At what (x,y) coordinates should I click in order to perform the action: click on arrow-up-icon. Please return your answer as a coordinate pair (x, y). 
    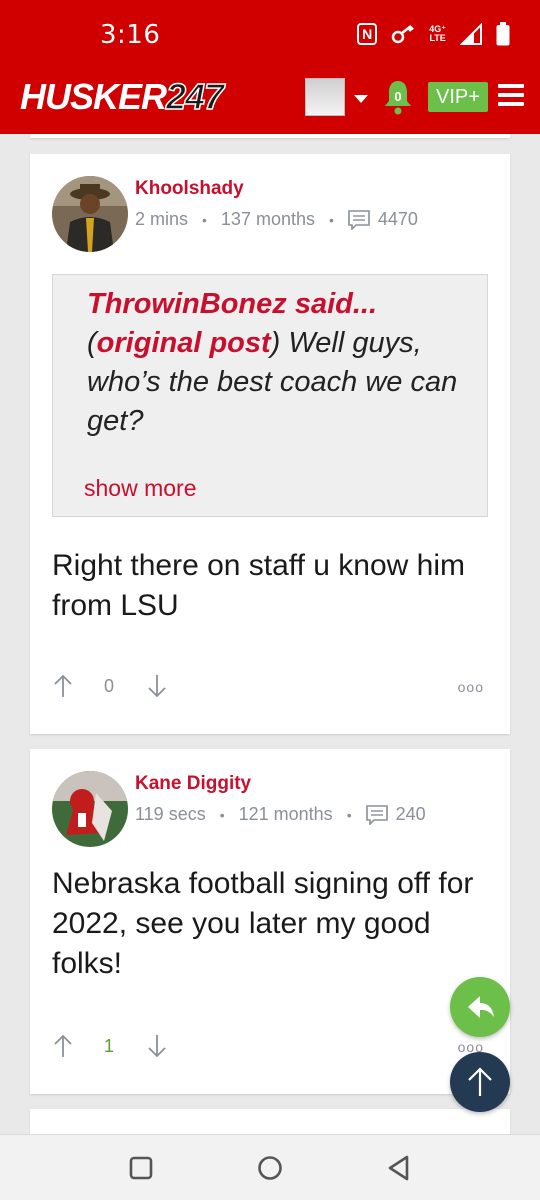
    Looking at the image, I should click on (480, 1081).